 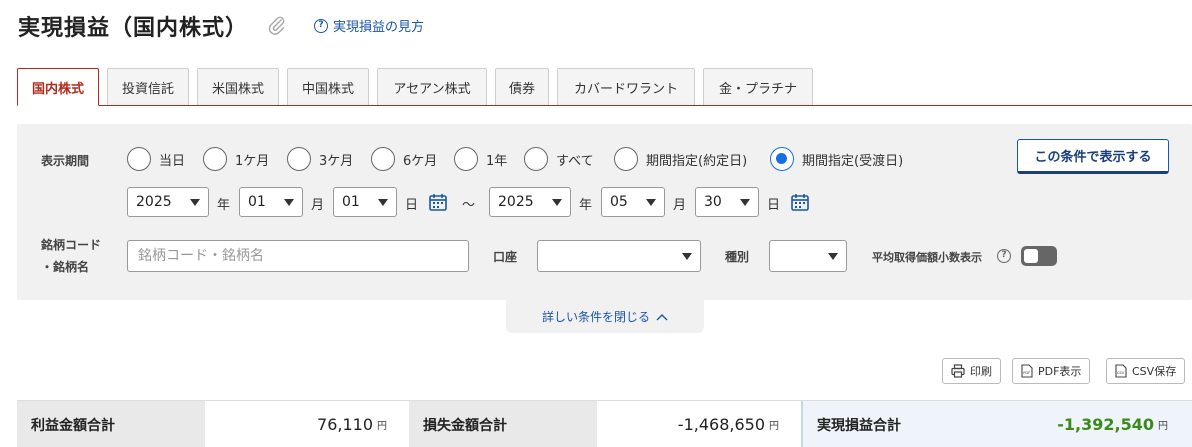 What do you see at coordinates (697, 161) in the screenshot?
I see `radio-label: 期間指定(約定日)` at bounding box center [697, 161].